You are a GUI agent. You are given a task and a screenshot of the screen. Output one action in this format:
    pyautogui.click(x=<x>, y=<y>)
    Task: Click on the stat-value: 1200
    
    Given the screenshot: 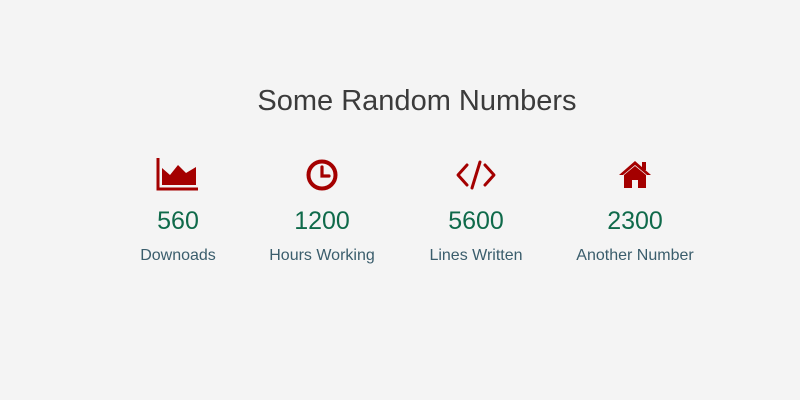 What is the action you would take?
    pyautogui.click(x=322, y=221)
    